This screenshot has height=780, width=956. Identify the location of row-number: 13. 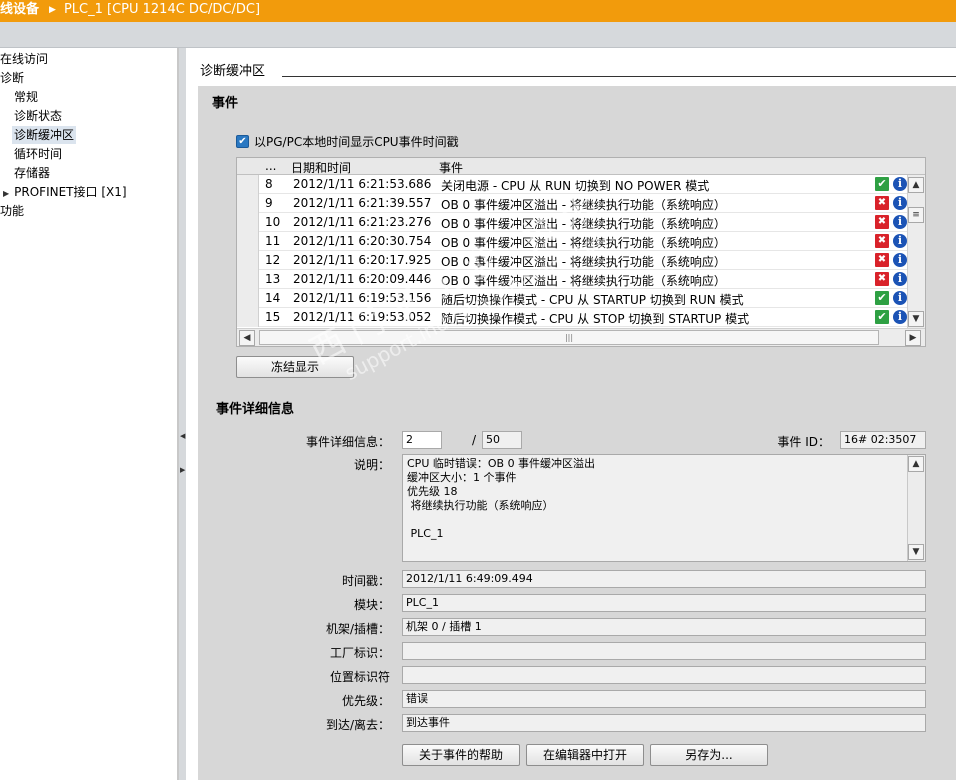
(273, 279).